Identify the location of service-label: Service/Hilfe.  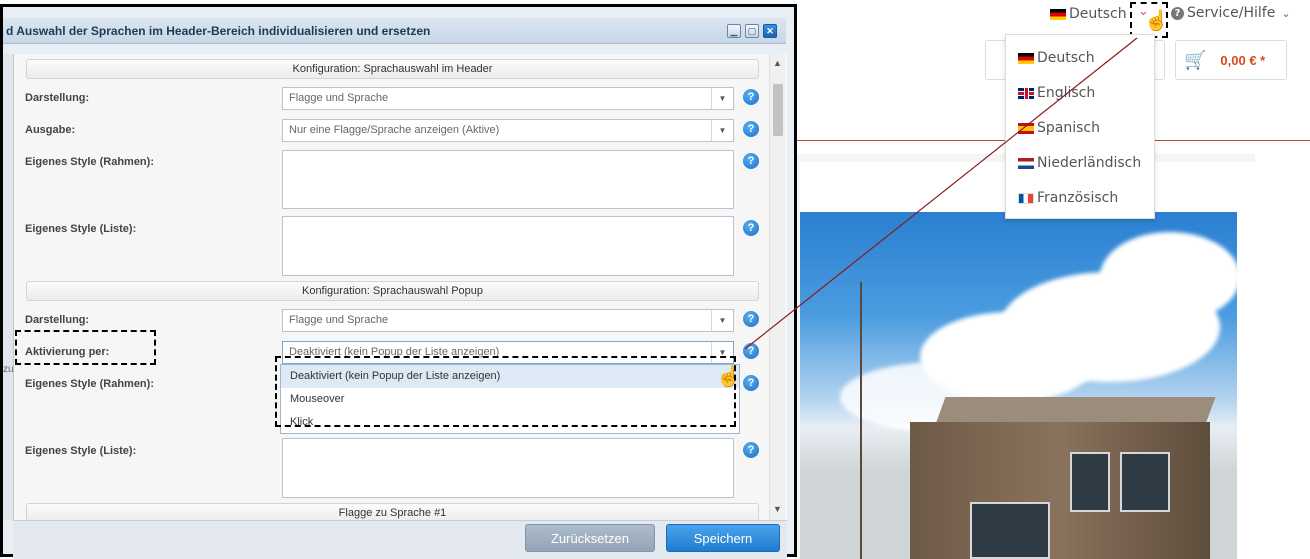
(1231, 13).